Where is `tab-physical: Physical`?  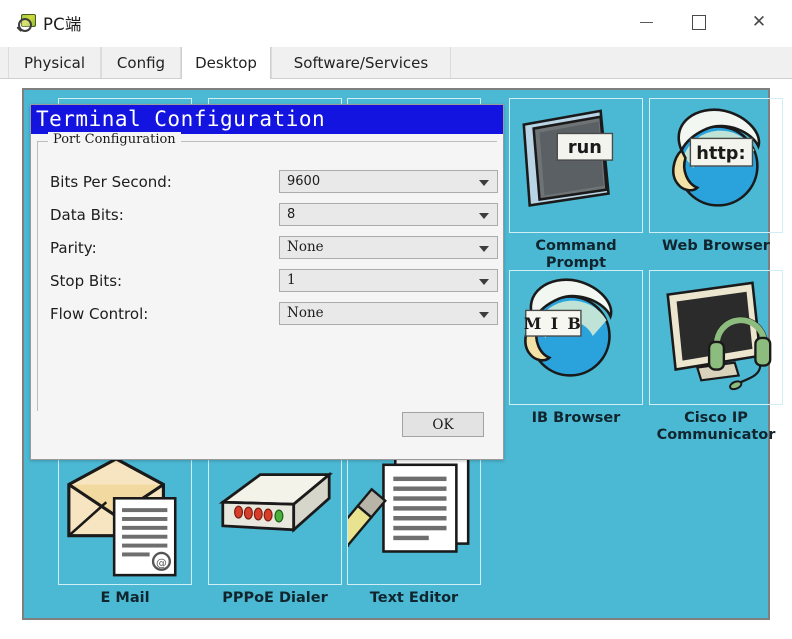 tab-physical: Physical is located at coordinates (54, 62).